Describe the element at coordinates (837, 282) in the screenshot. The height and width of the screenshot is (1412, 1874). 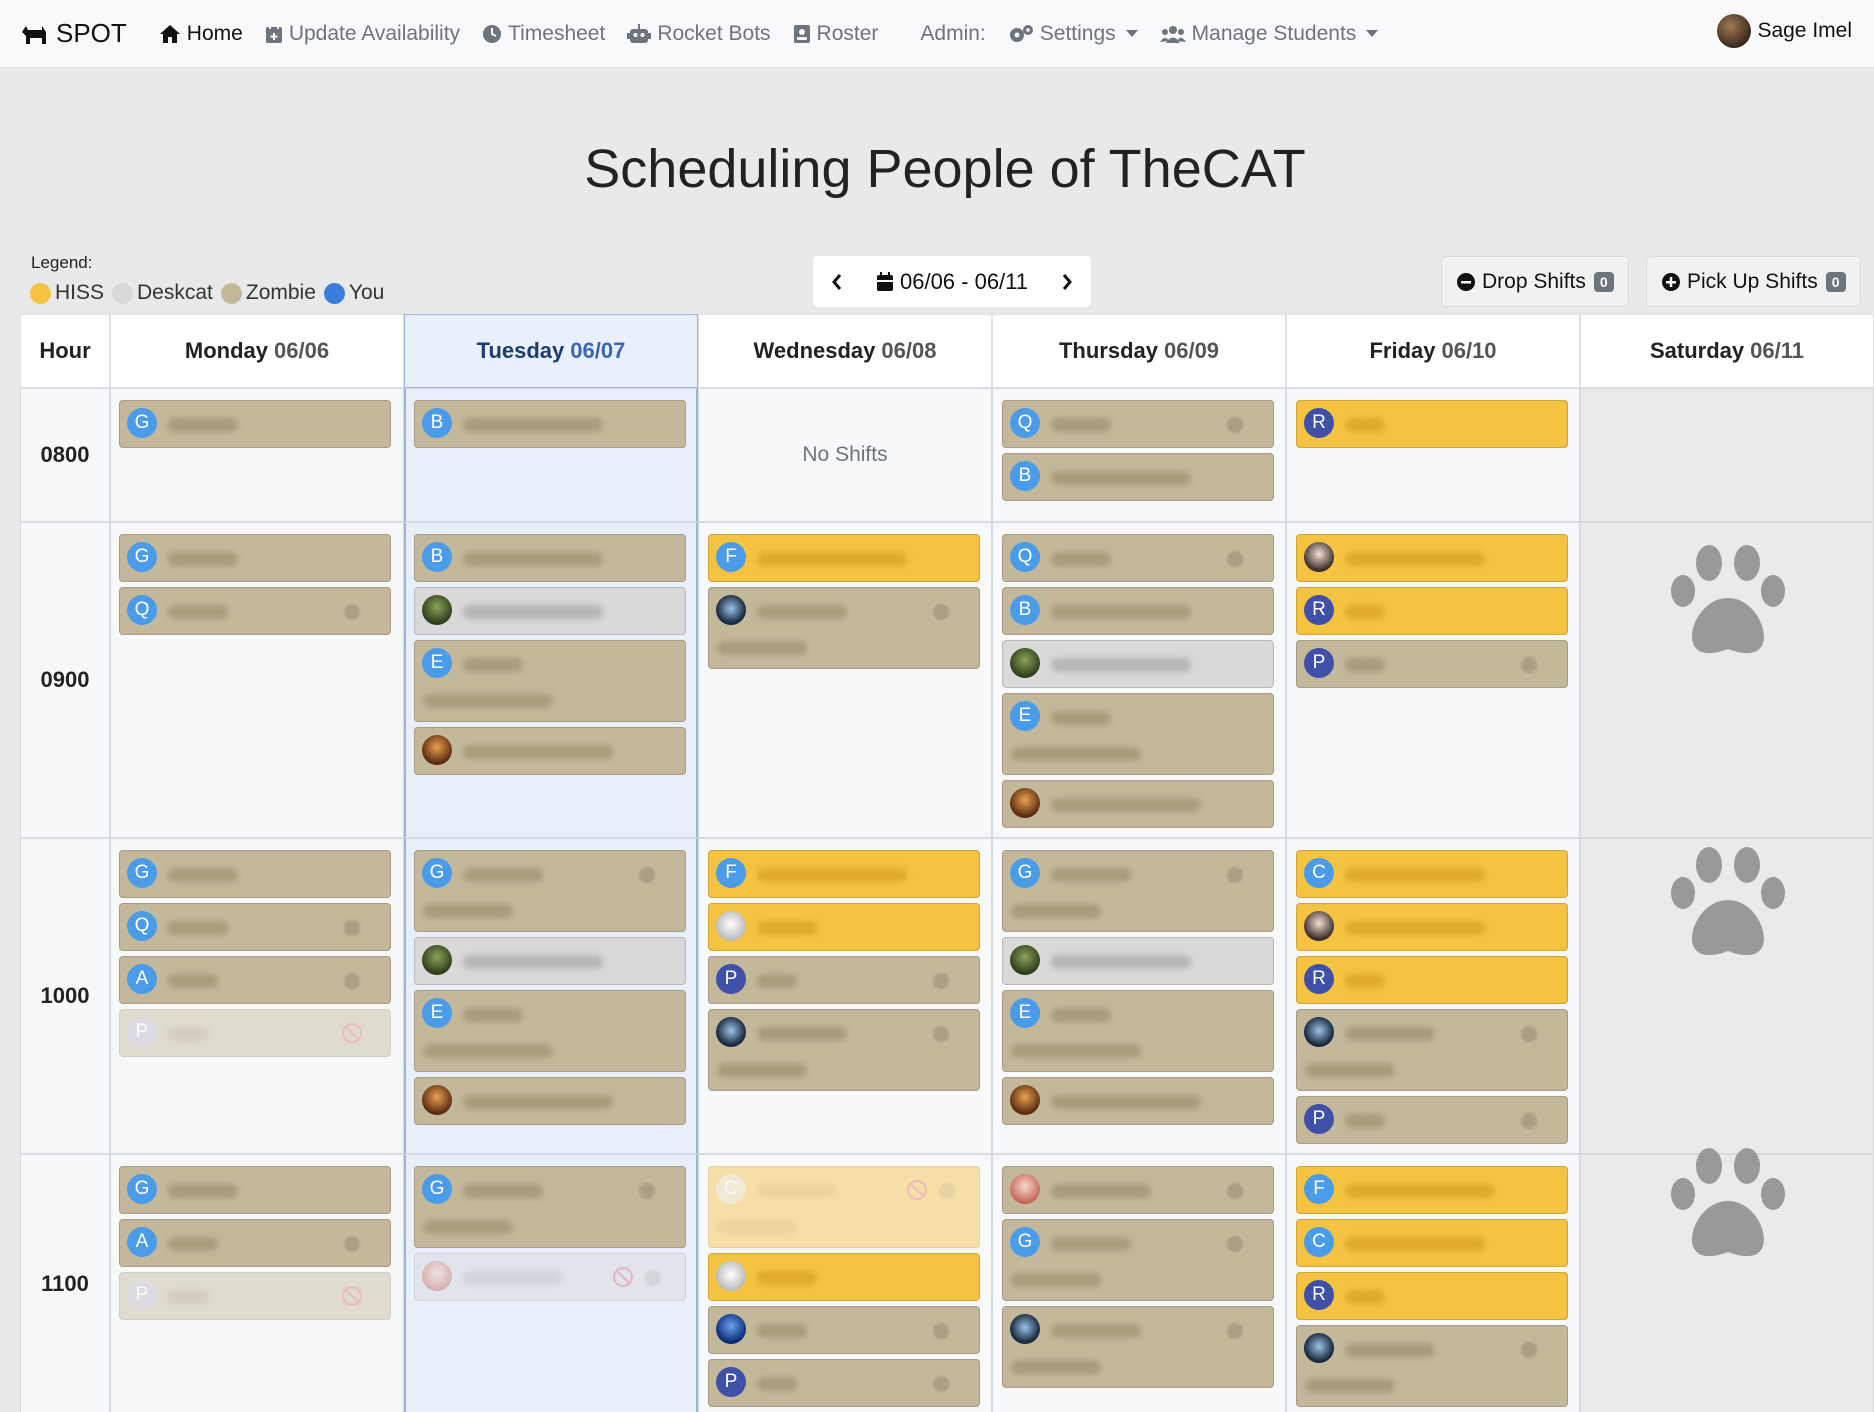
I see `chevron-left-icon` at that location.